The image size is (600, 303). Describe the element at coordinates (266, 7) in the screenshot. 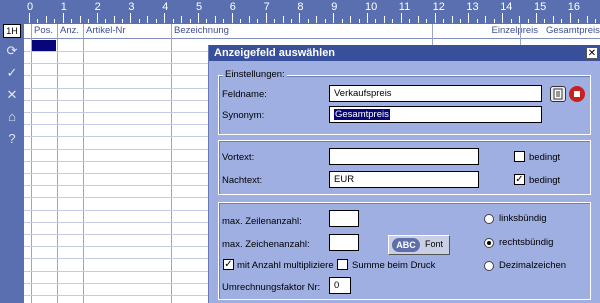

I see `ruler-number: 7` at that location.